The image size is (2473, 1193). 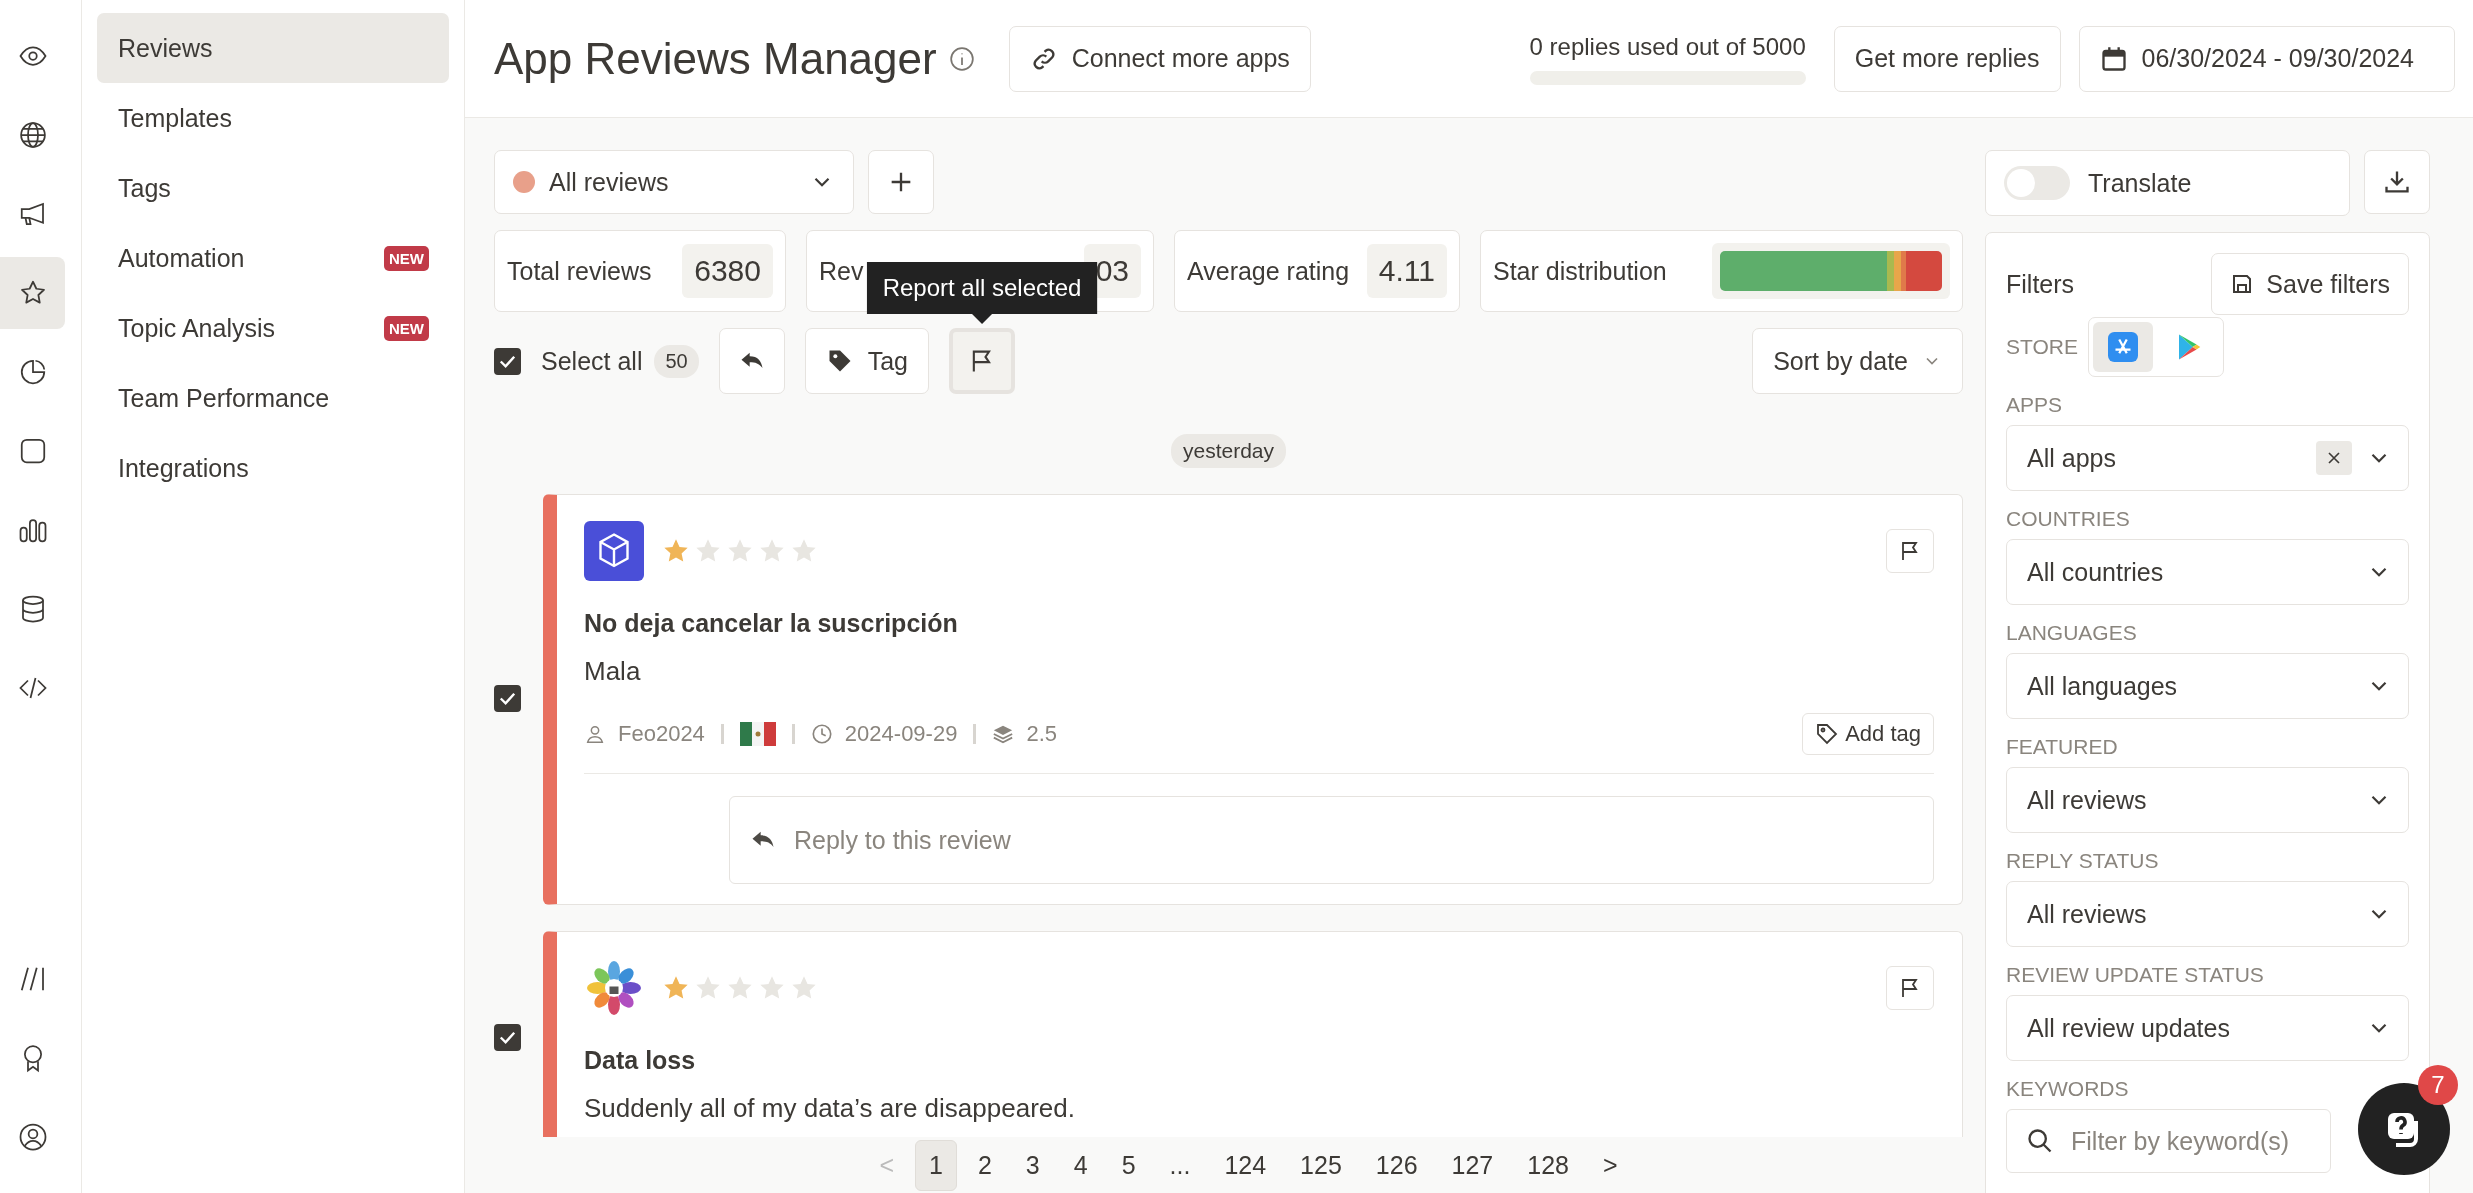 What do you see at coordinates (181, 258) in the screenshot?
I see `nav-label: Automation` at bounding box center [181, 258].